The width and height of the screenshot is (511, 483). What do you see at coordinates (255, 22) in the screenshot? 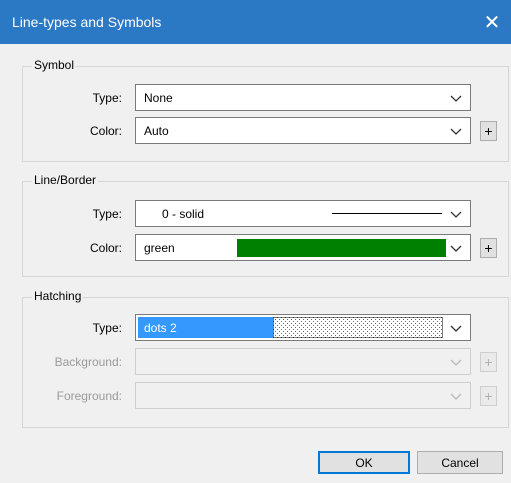
I see `title-bar: Line-types and Symbols ✕` at bounding box center [255, 22].